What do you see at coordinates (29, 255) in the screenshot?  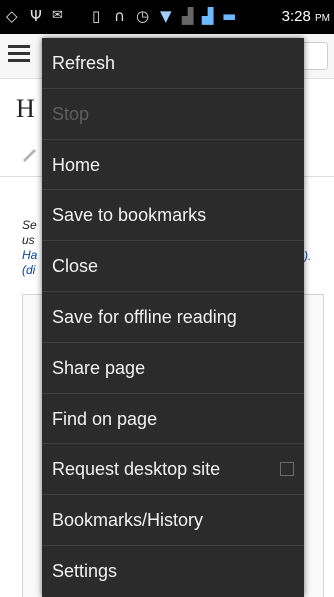 I see `snippet-line-3: Ha` at bounding box center [29, 255].